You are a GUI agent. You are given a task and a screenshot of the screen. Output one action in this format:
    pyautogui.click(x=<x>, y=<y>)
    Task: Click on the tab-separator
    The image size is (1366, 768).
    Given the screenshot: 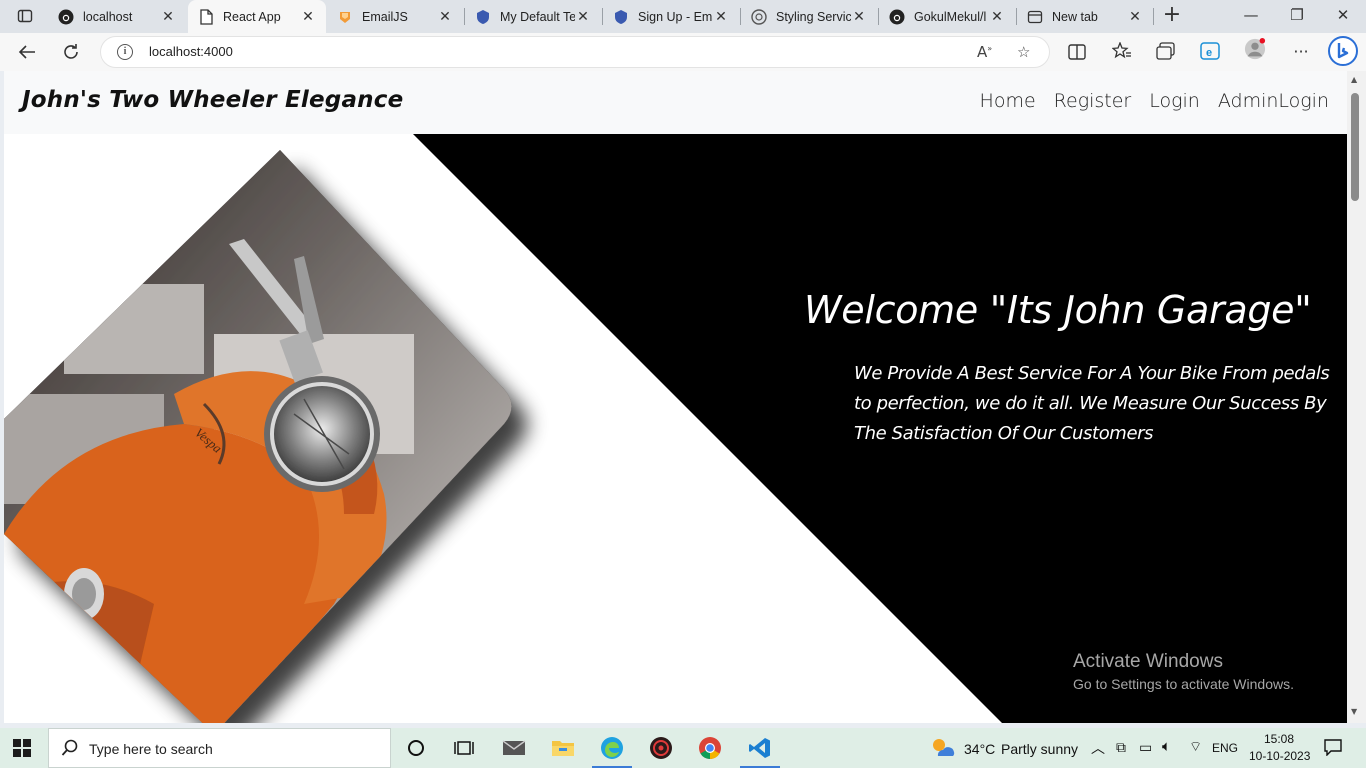 What is the action you would take?
    pyautogui.click(x=1153, y=16)
    